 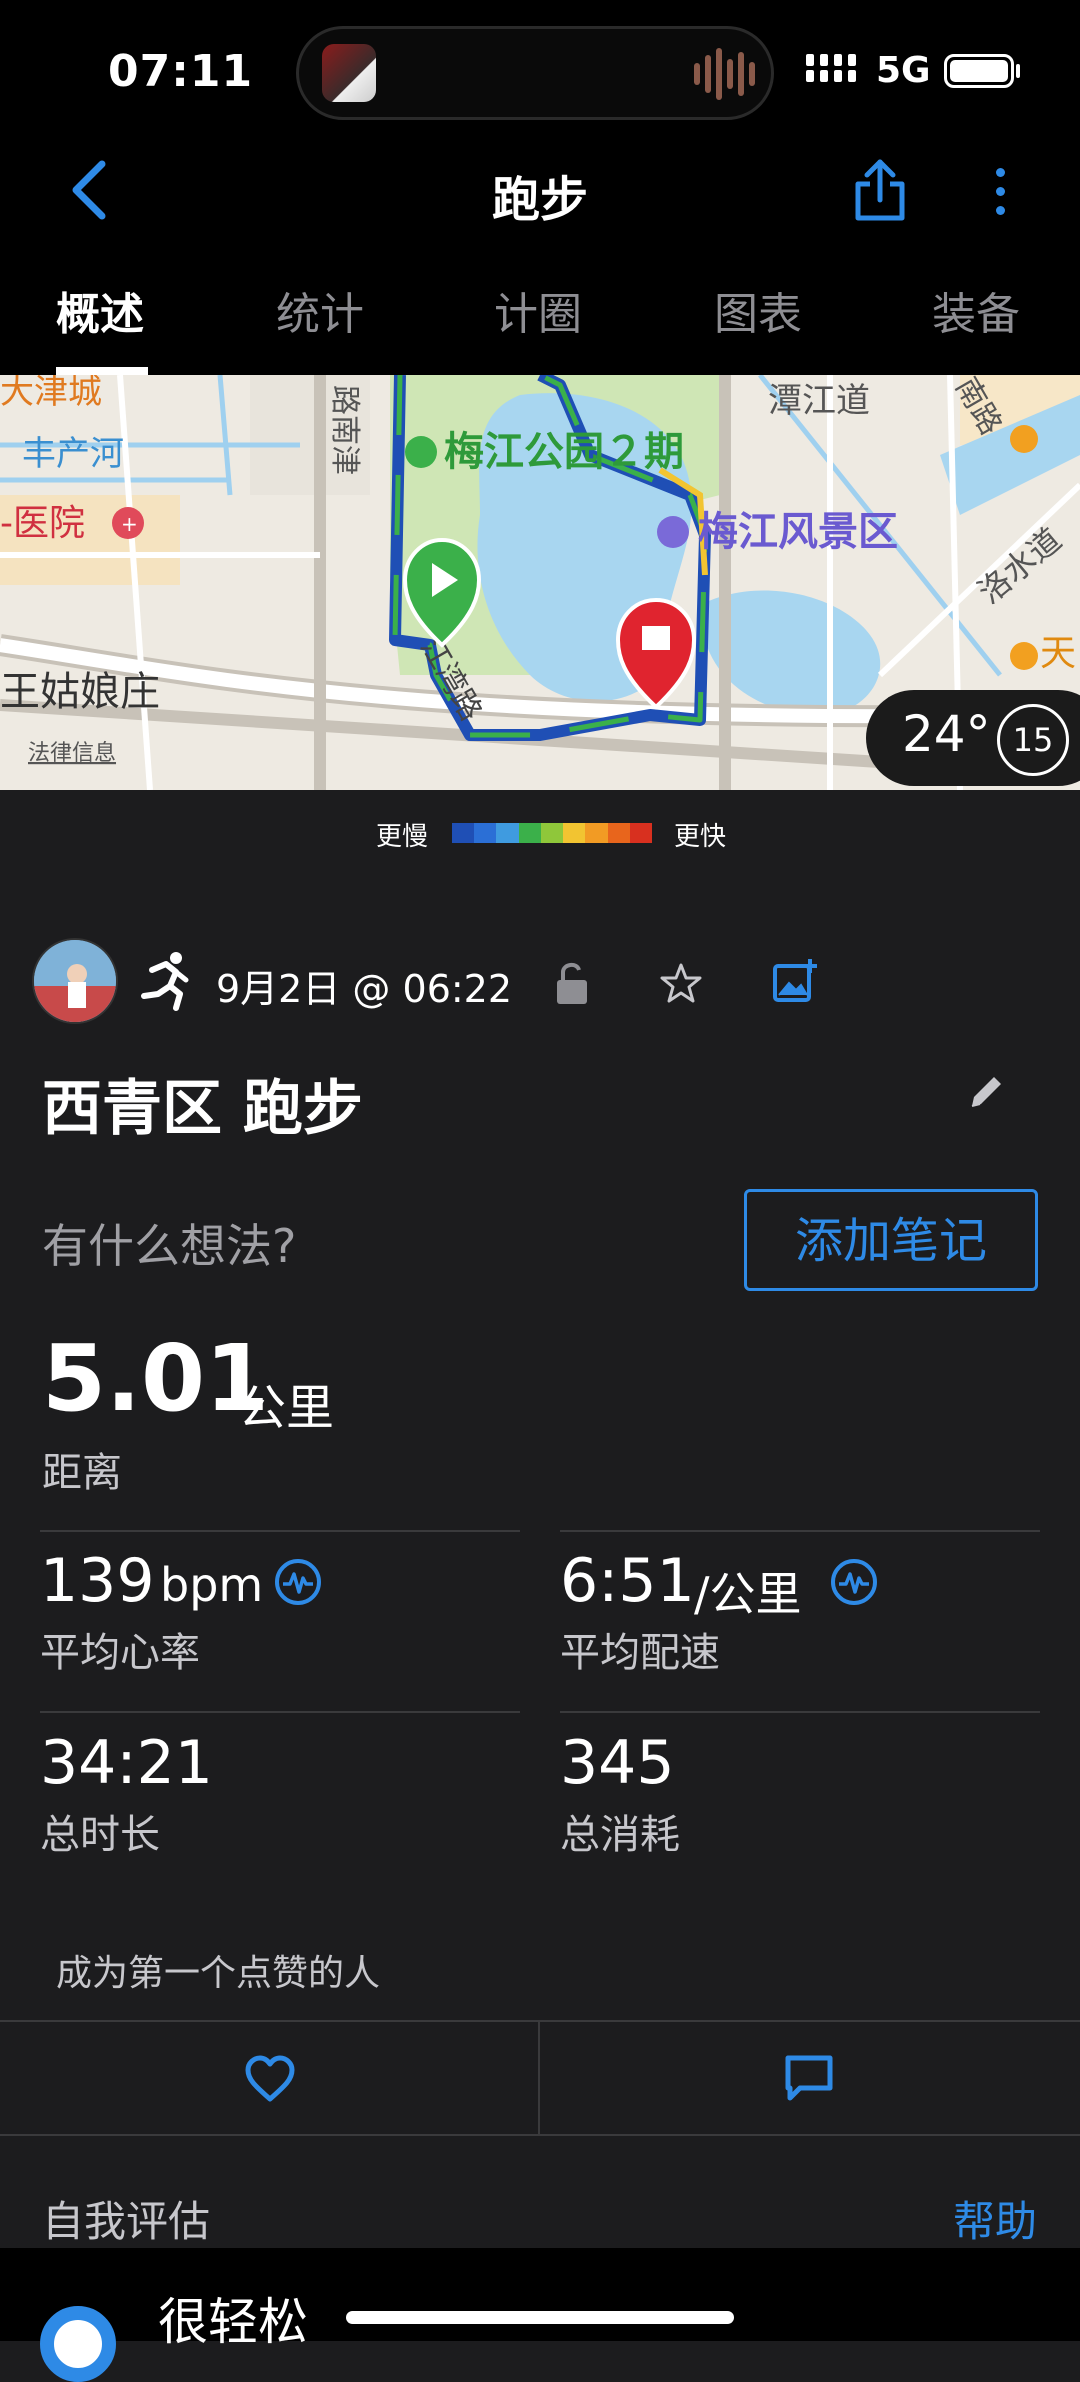 What do you see at coordinates (42, 523) in the screenshot?
I see `svg-text: -医院` at bounding box center [42, 523].